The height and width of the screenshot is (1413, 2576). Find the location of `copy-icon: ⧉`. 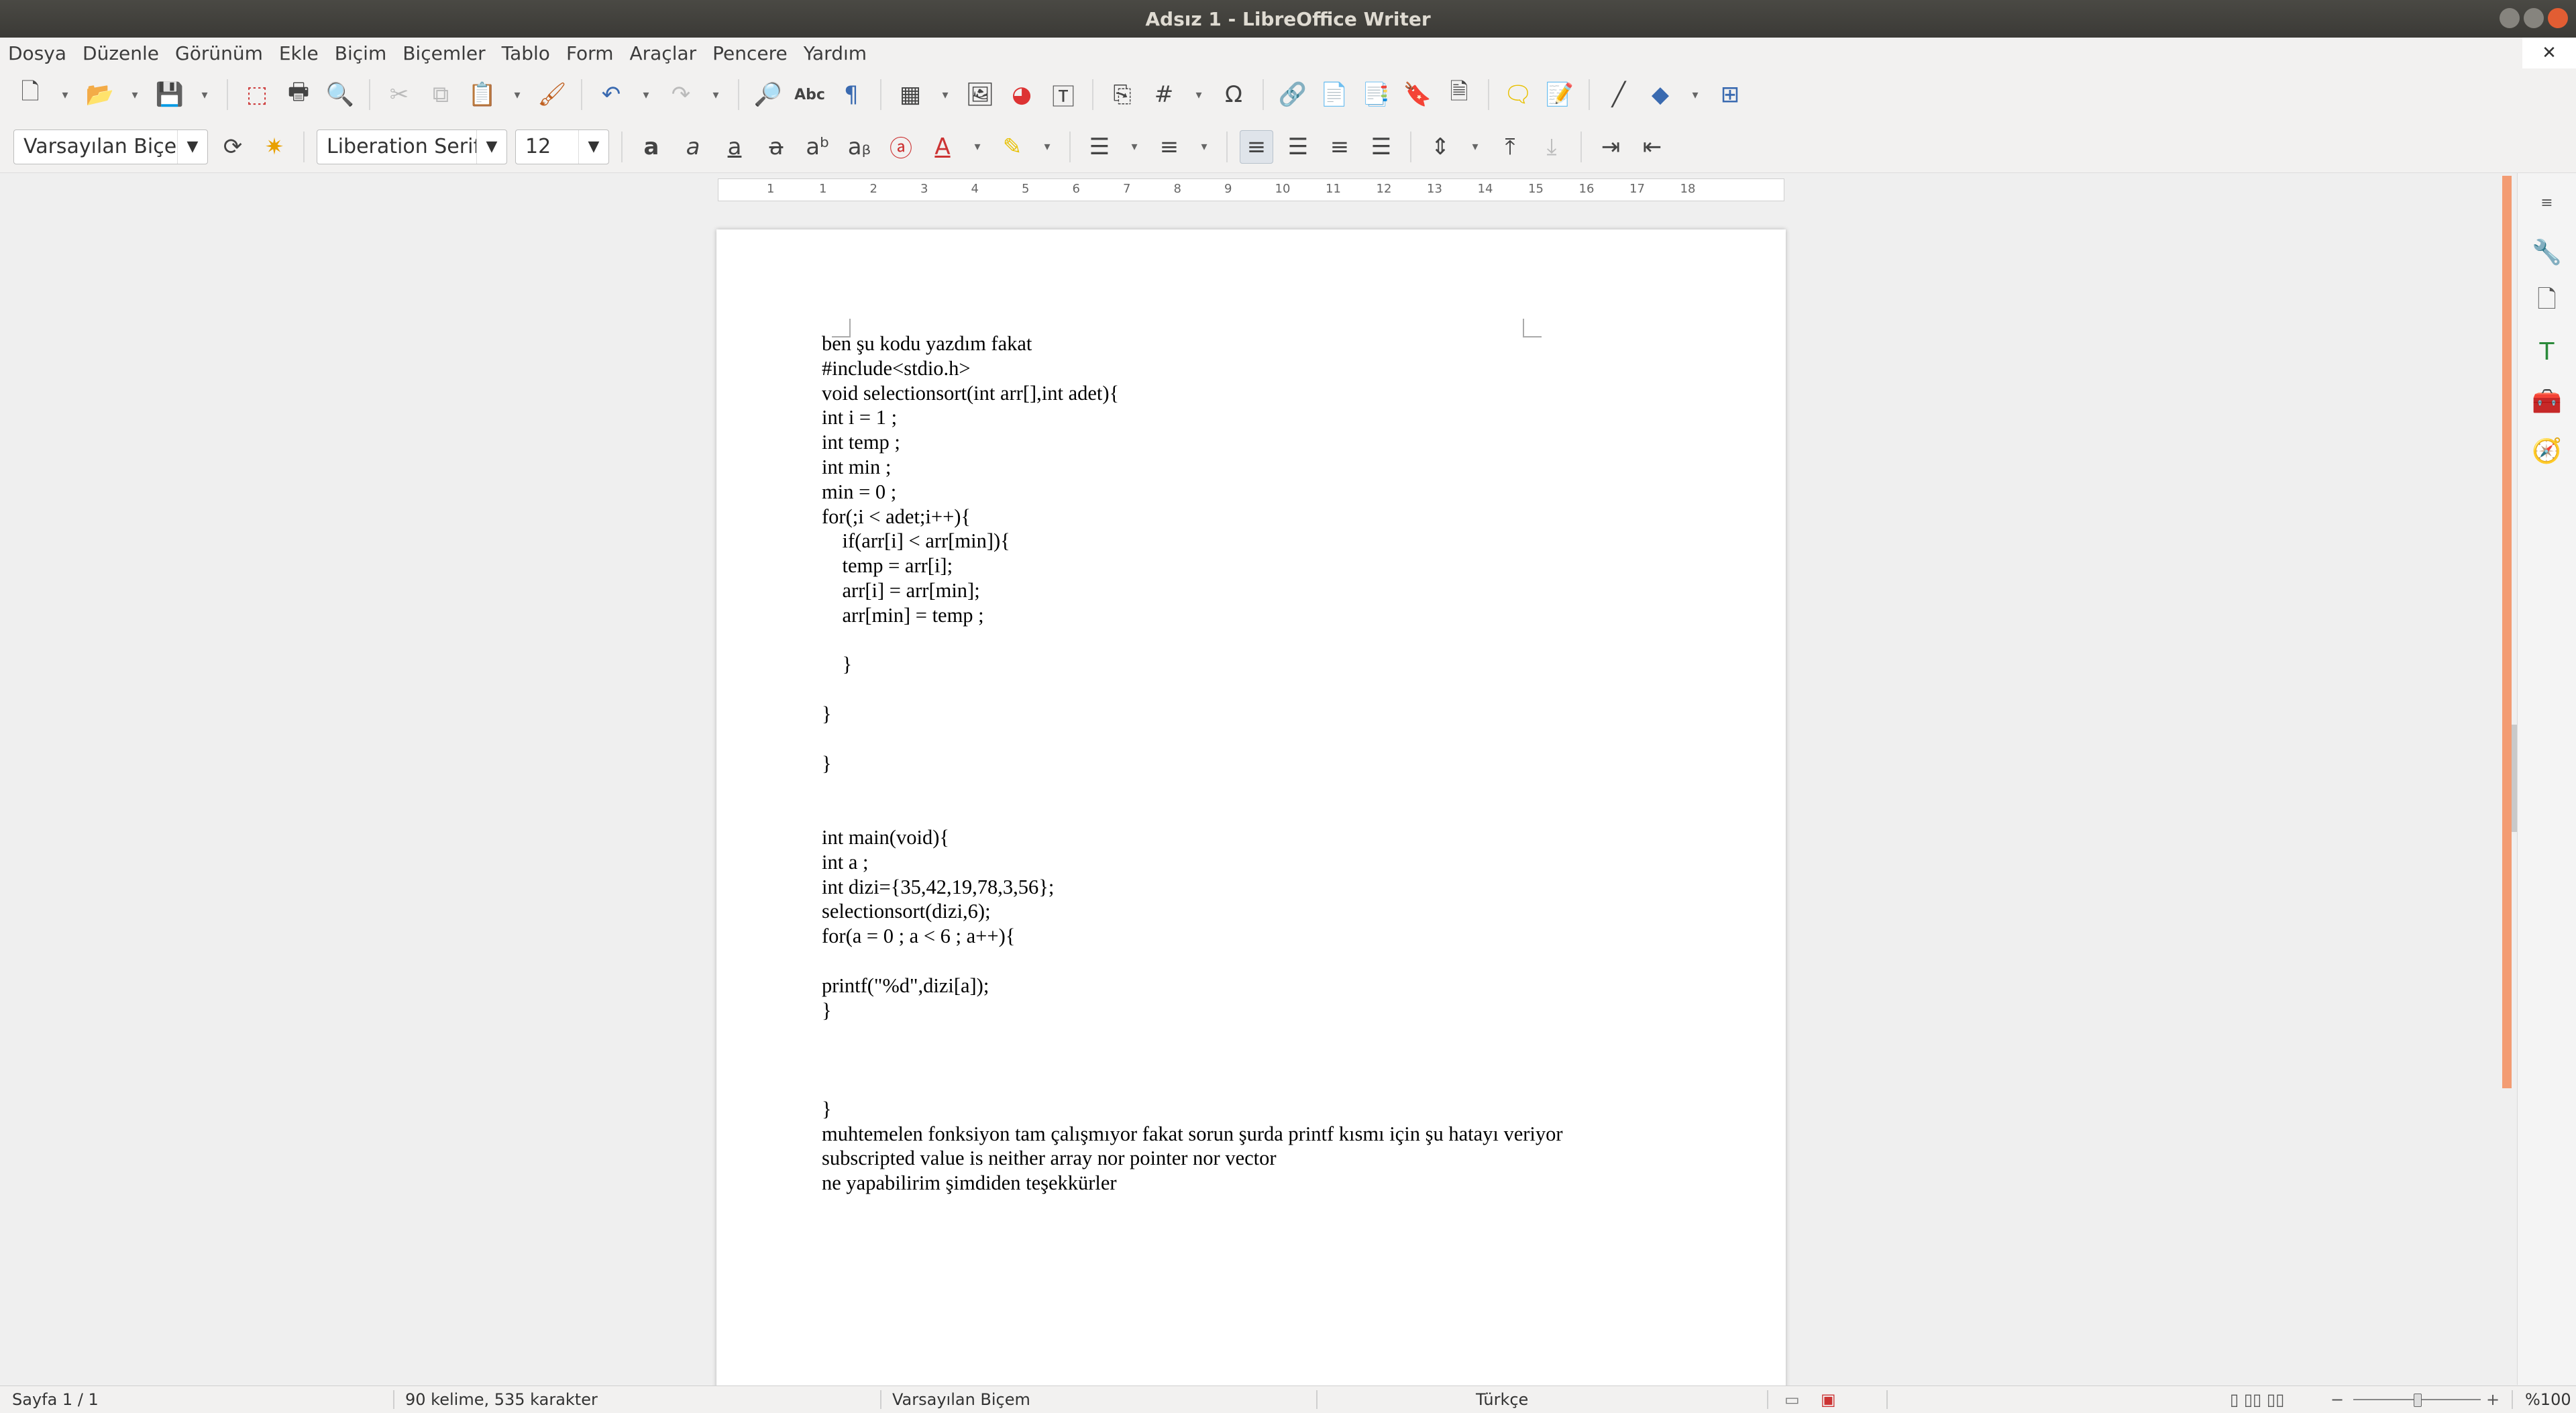

copy-icon: ⧉ is located at coordinates (441, 94).